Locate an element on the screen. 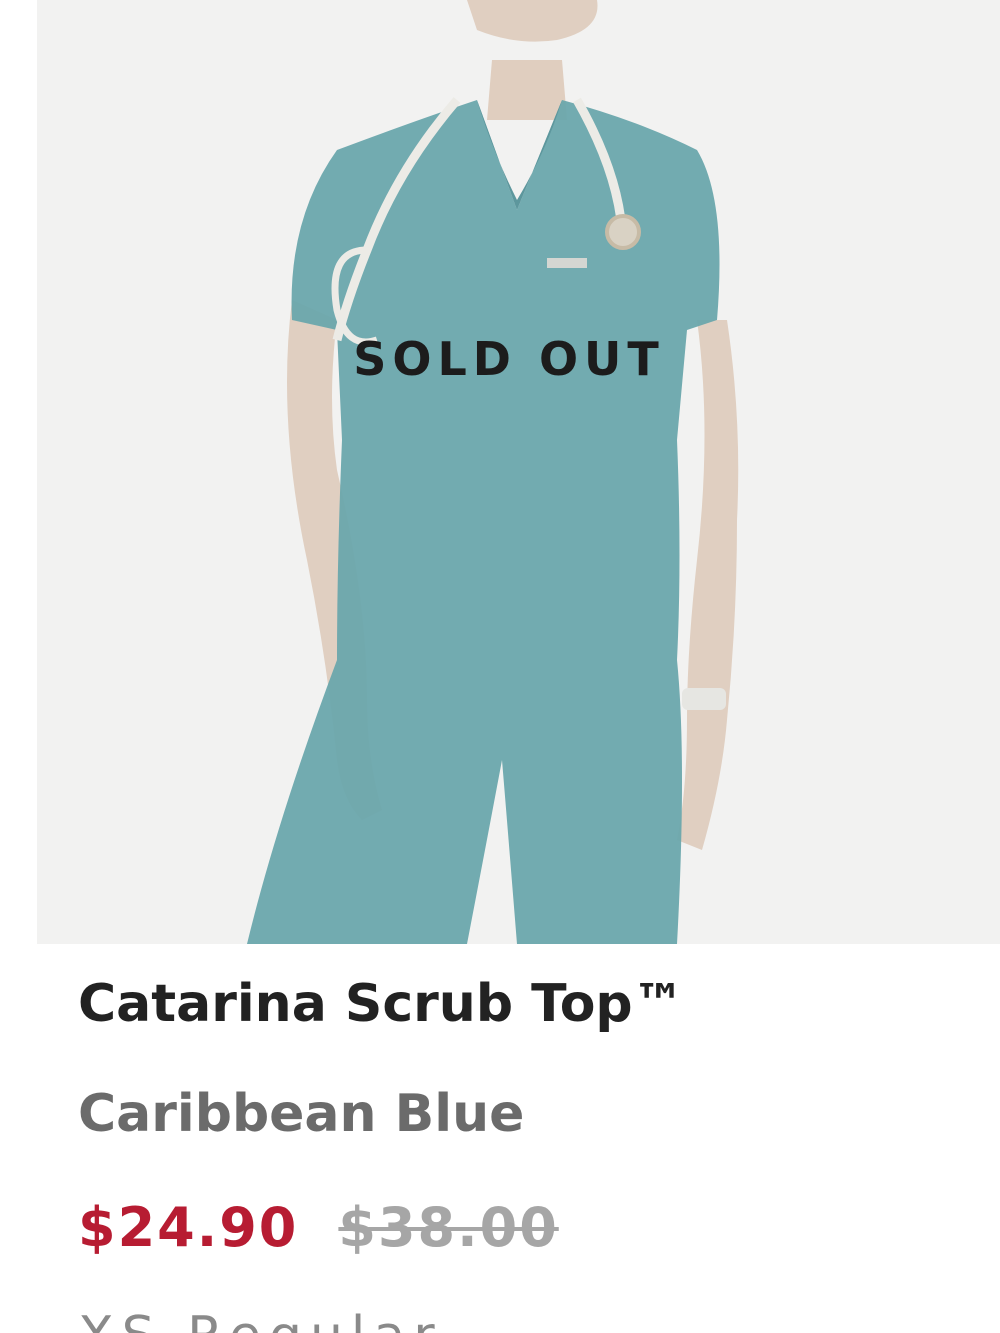 Image resolution: width=1000 pixels, height=1333 pixels. price-row: $24.90 $38.00 is located at coordinates (318, 1227).